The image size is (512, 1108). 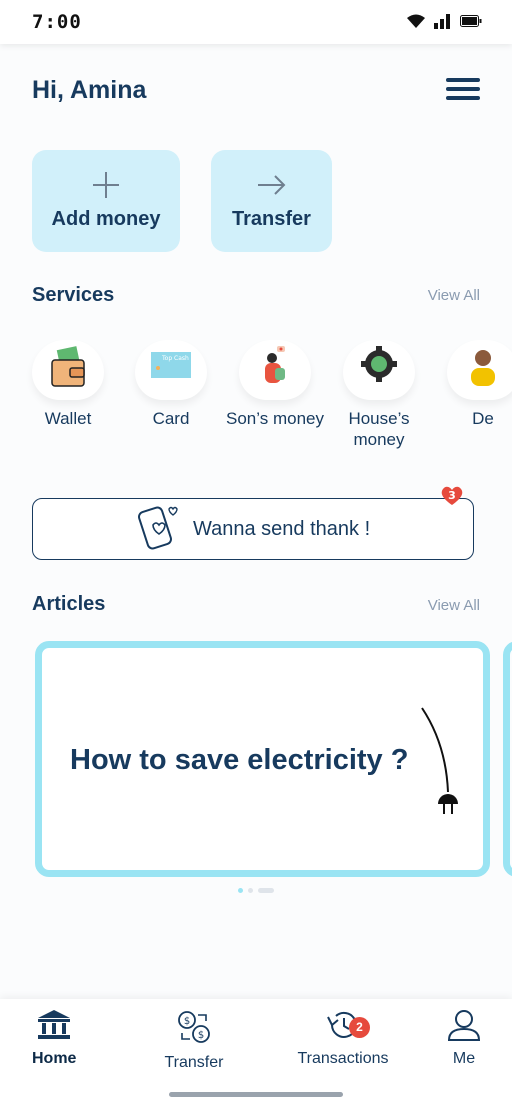 What do you see at coordinates (194, 1062) in the screenshot?
I see `nav-label: Transfer` at bounding box center [194, 1062].